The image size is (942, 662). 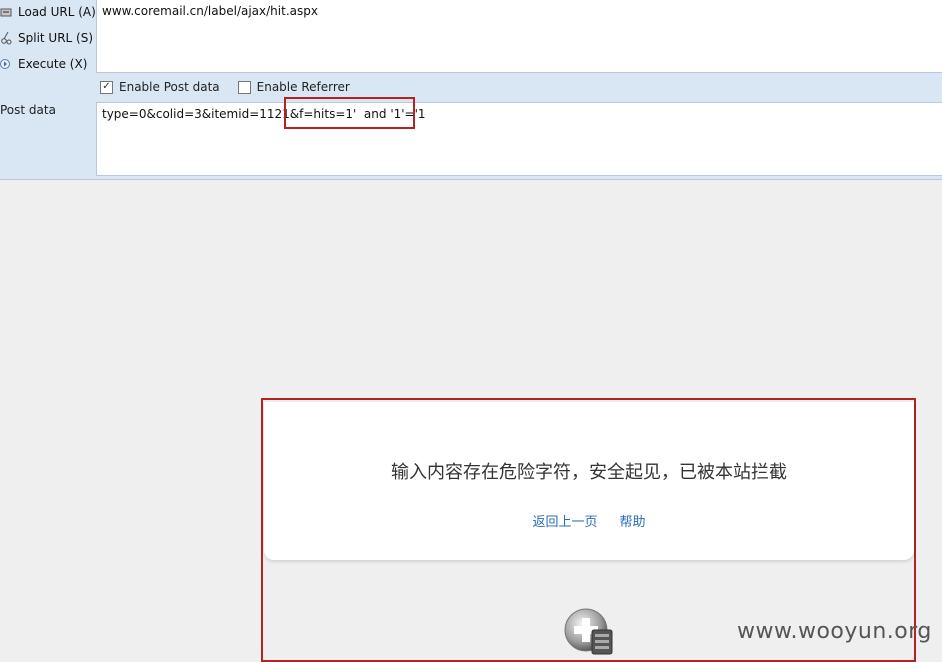 I want to click on execute-button: Execute (X), so click(x=43, y=64).